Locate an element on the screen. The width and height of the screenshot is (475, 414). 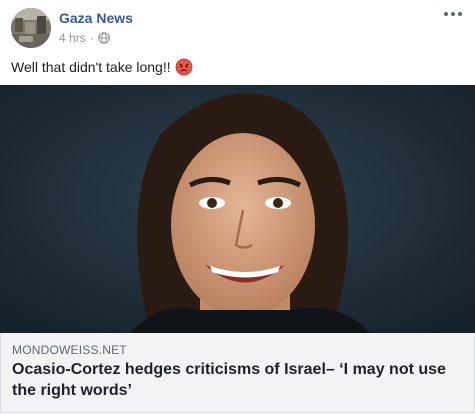
post-message: Well that didn't take long!! is located at coordinates (102, 67).